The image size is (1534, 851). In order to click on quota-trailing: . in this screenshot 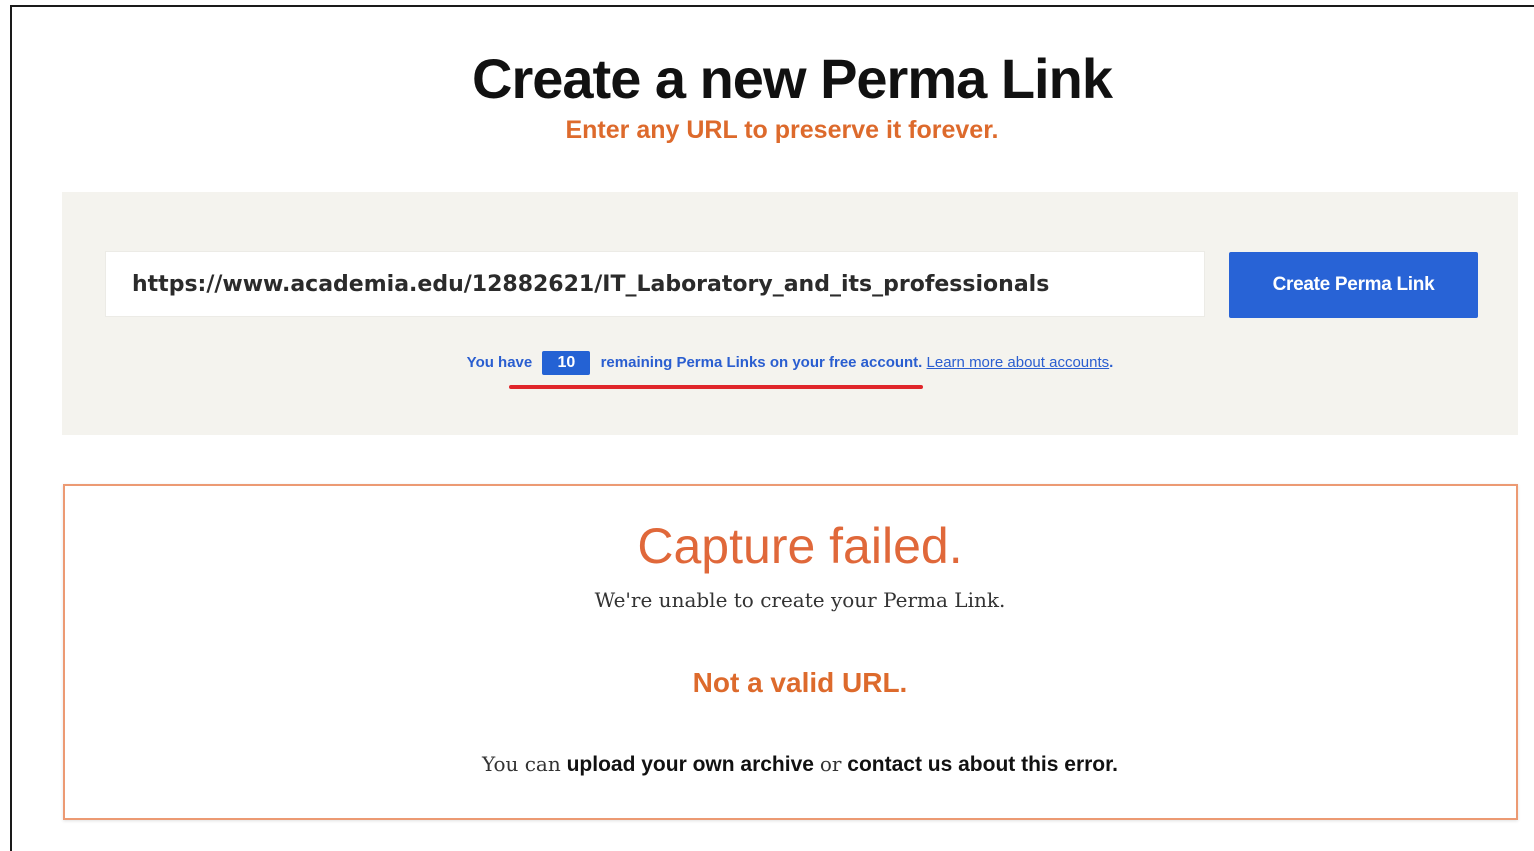, I will do `click(1111, 362)`.